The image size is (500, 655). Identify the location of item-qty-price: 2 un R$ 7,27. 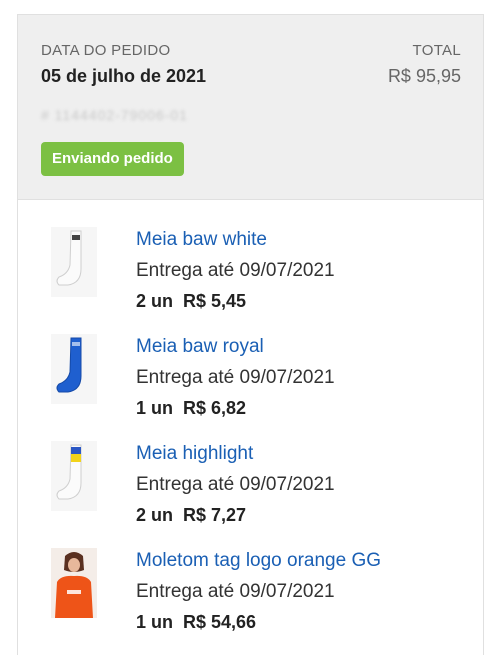
(191, 515).